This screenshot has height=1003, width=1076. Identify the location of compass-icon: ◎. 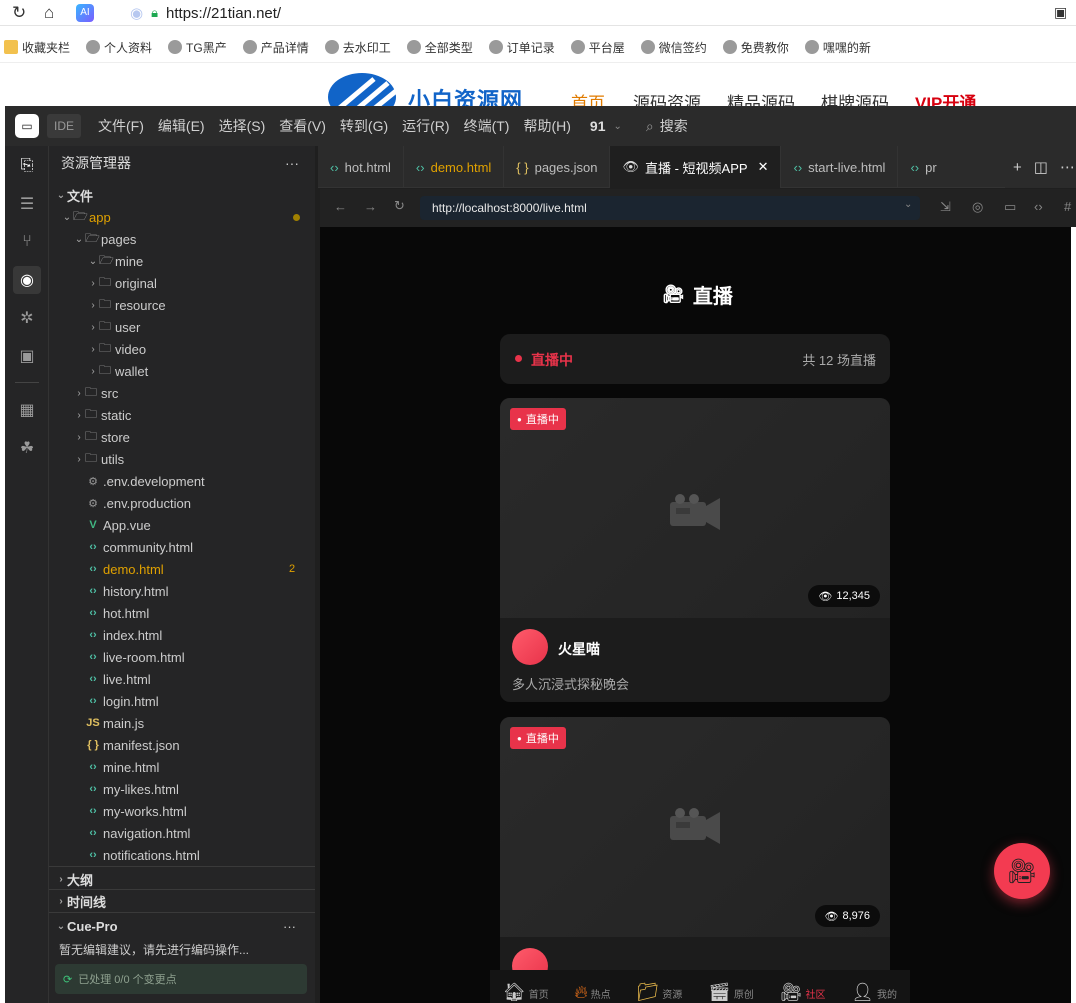
(977, 207).